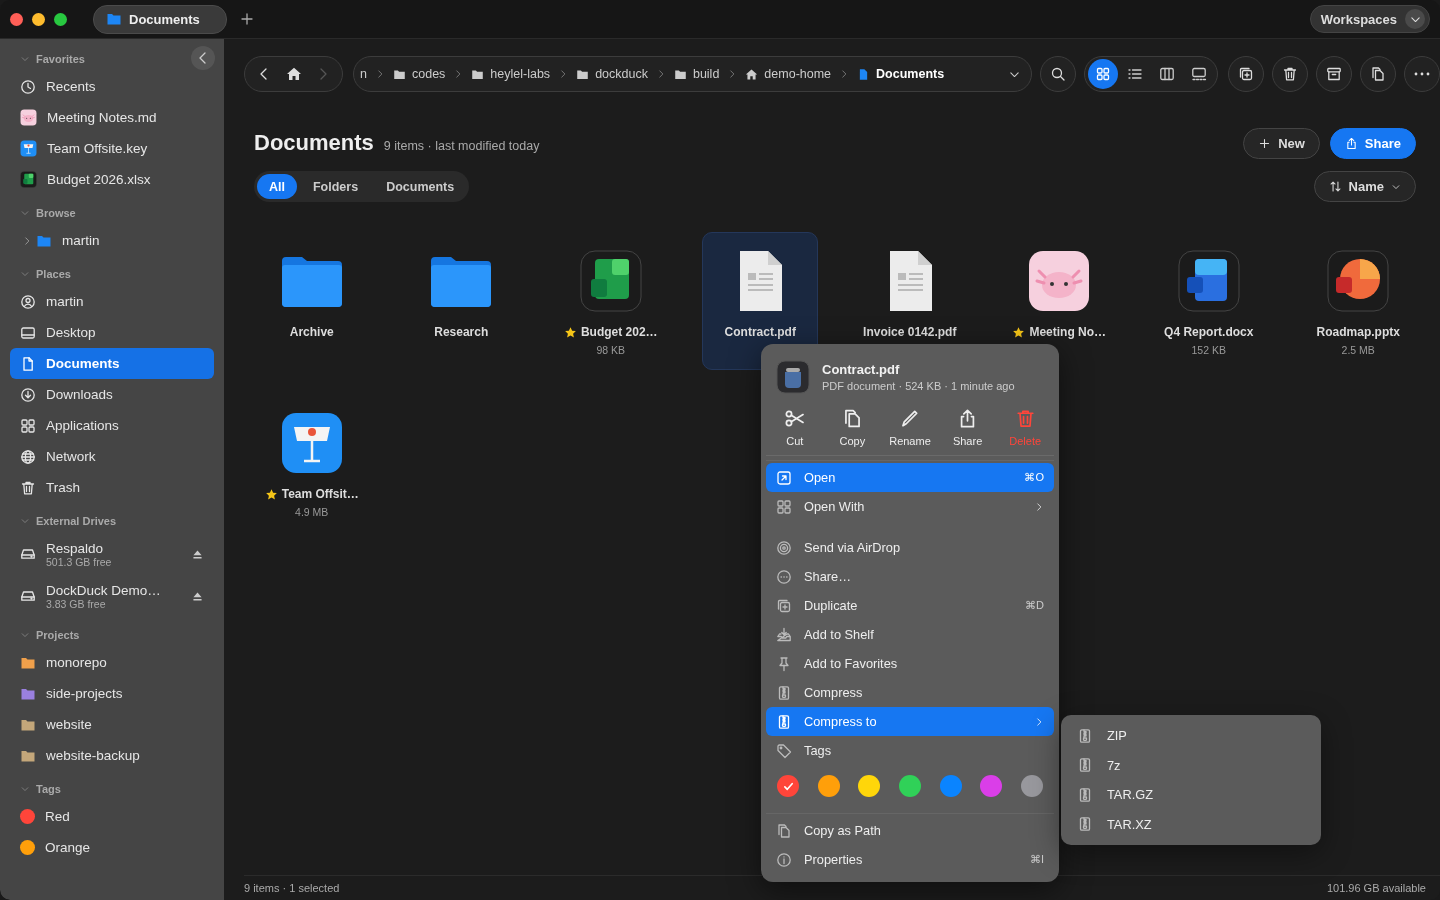  What do you see at coordinates (16, 19) in the screenshot?
I see `close-window-button` at bounding box center [16, 19].